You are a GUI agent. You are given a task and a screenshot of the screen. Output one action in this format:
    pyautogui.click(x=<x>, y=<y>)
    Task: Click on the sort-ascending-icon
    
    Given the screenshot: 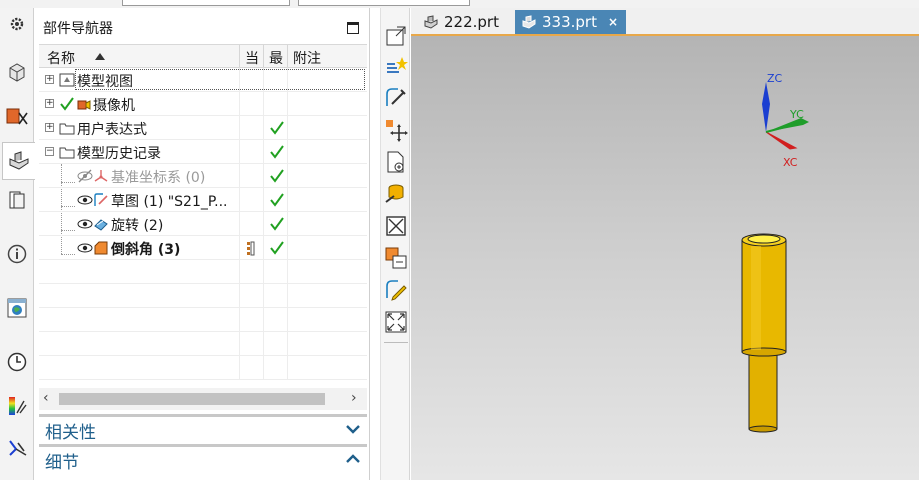 What is the action you would take?
    pyautogui.click(x=100, y=56)
    